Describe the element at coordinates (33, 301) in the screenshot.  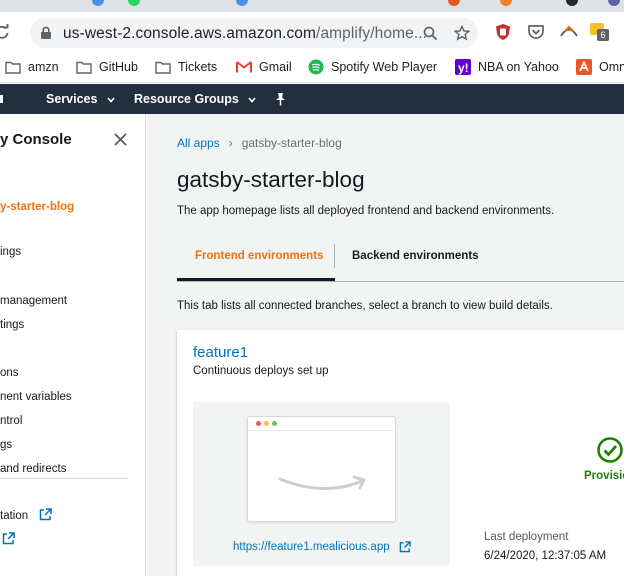
I see `sidebar-item-domain-management: management` at that location.